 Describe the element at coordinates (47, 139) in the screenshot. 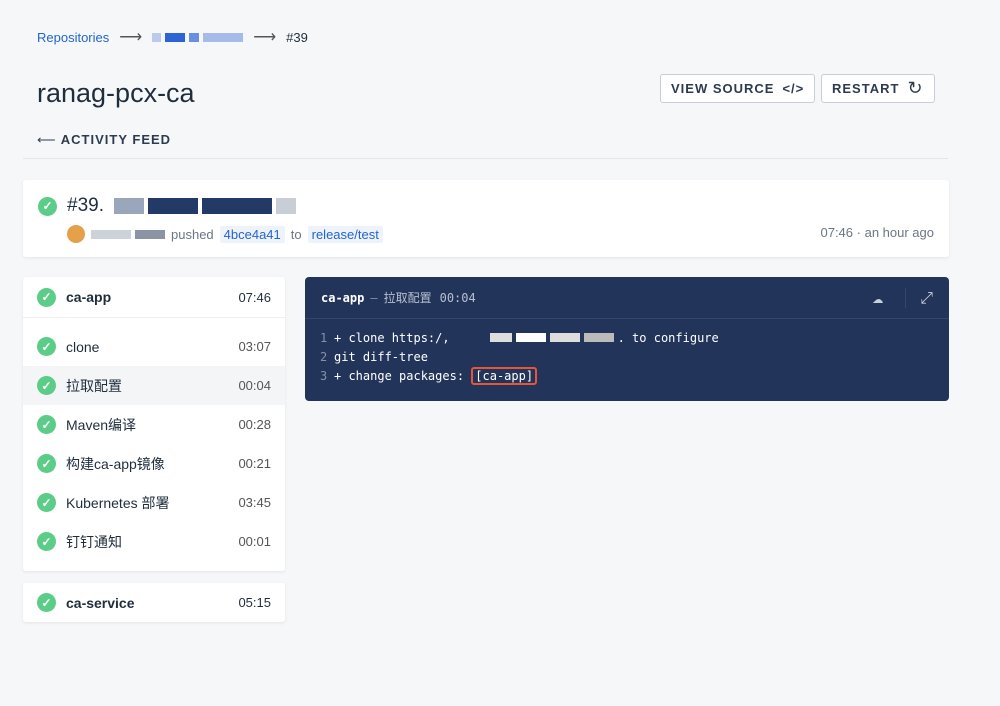

I see `arrow-left-icon: ⟵` at that location.